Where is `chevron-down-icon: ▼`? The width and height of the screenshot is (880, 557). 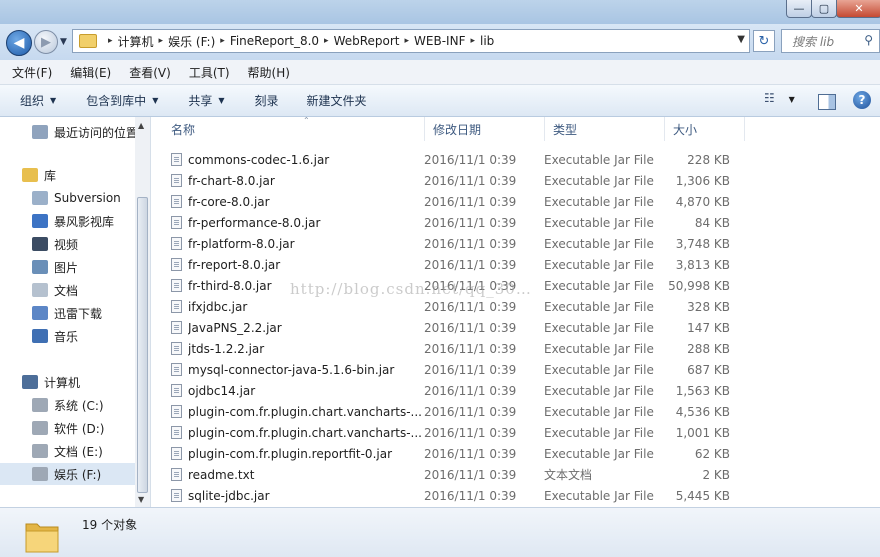 chevron-down-icon: ▼ is located at coordinates (791, 99).